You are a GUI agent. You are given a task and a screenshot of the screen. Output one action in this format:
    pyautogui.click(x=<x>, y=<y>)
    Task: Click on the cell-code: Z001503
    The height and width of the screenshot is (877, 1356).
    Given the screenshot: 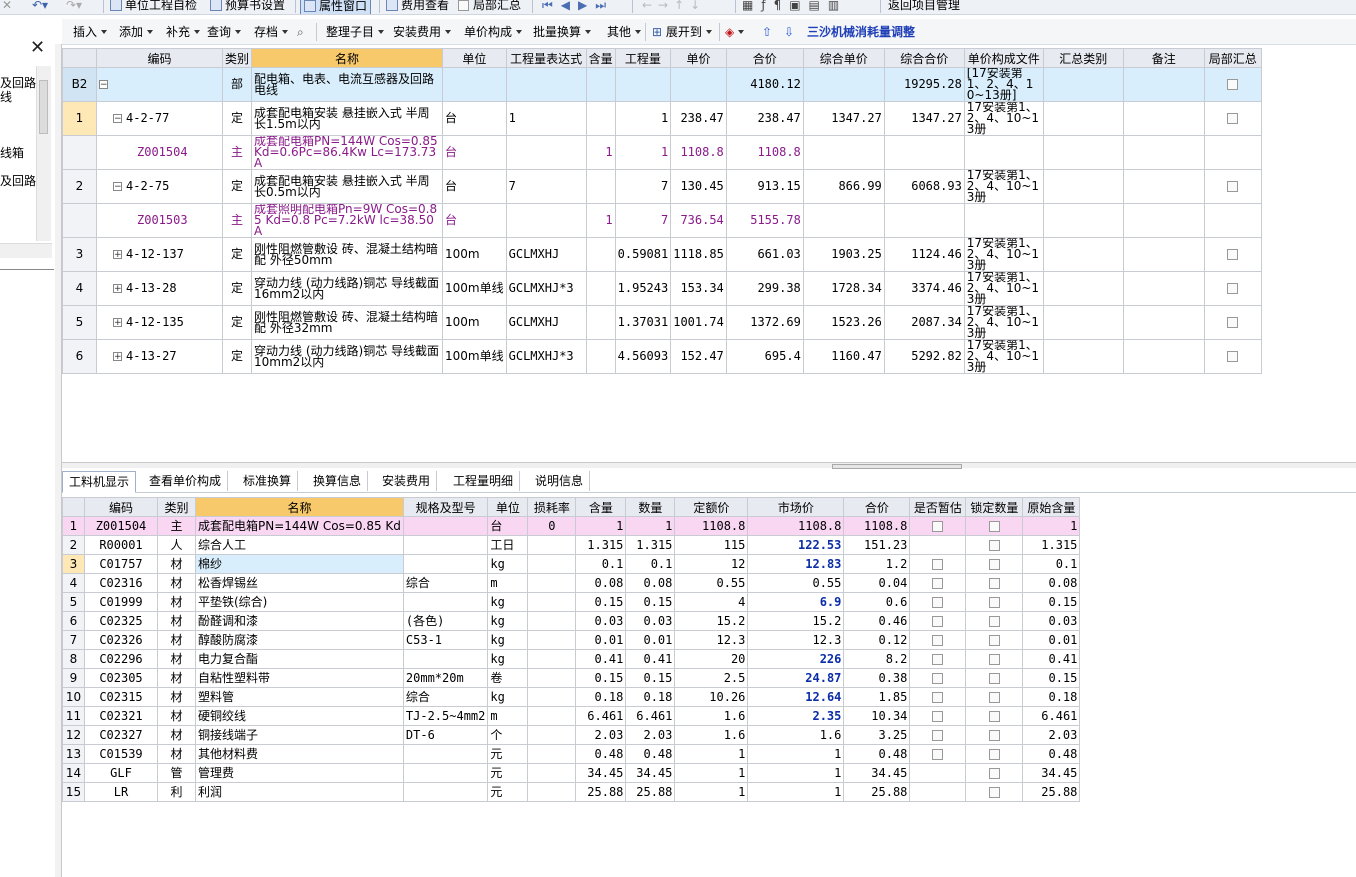 What is the action you would take?
    pyautogui.click(x=159, y=220)
    